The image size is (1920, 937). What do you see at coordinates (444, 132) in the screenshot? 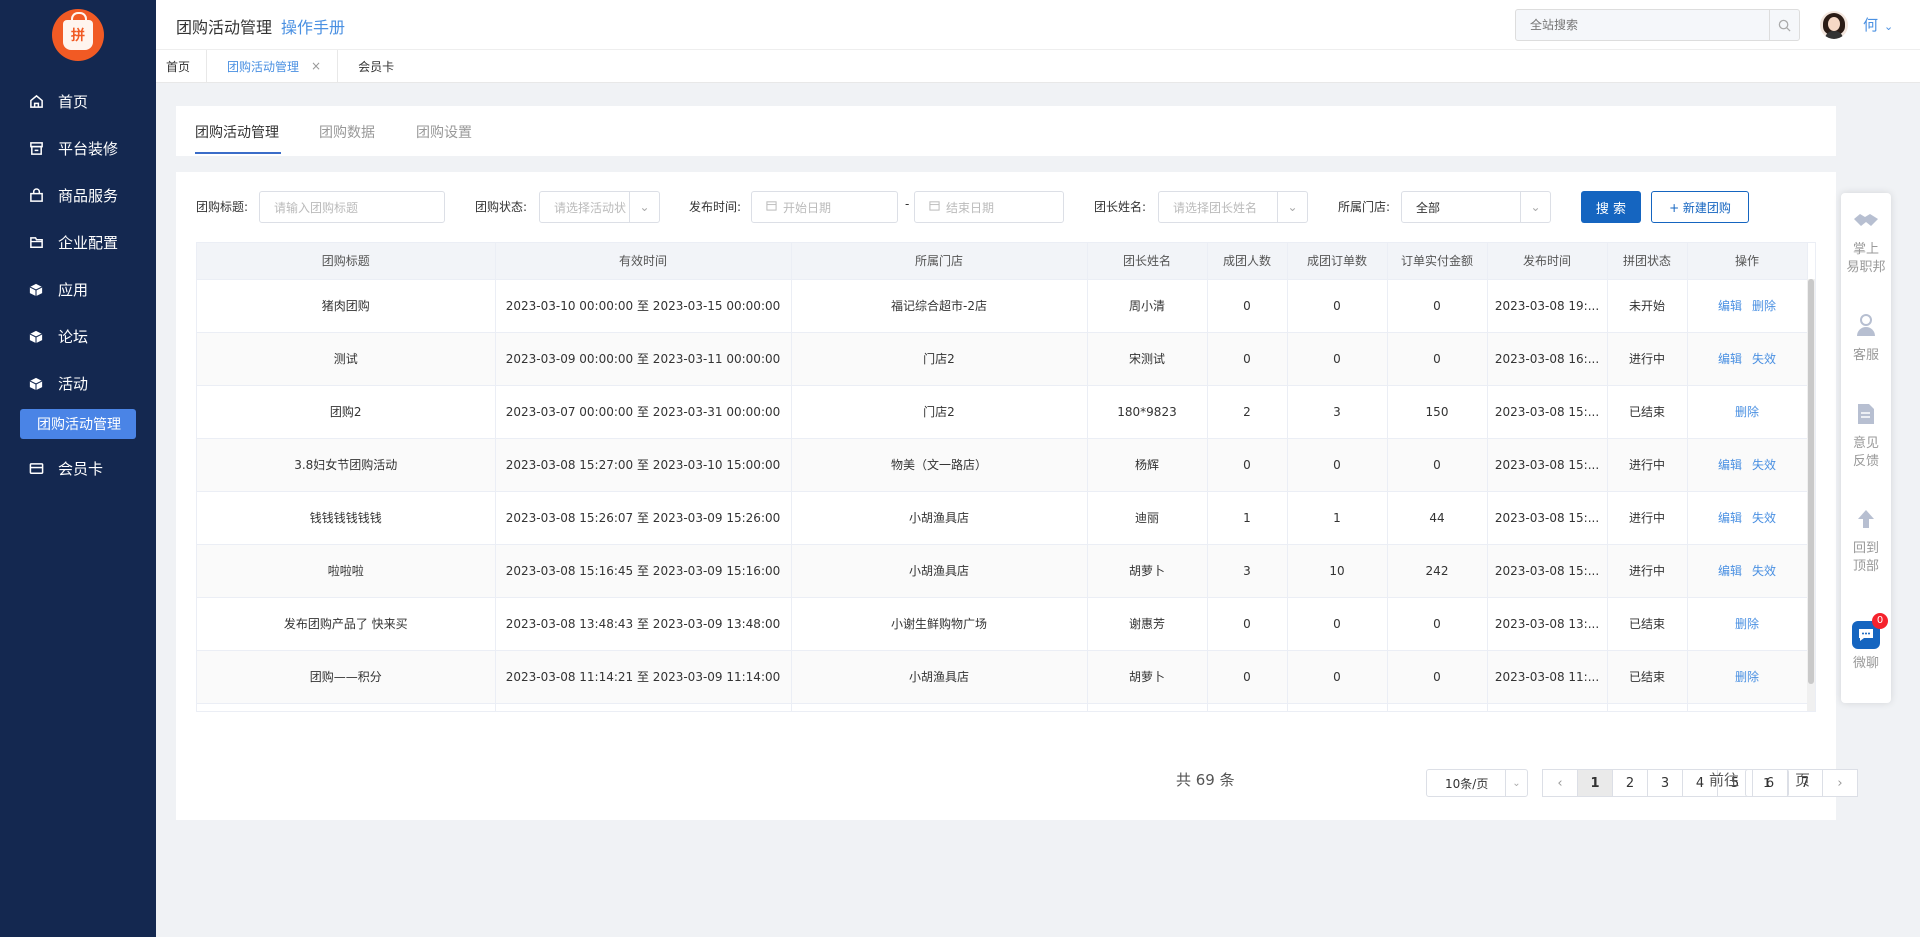
I see `subtab-settings: 团购设置` at bounding box center [444, 132].